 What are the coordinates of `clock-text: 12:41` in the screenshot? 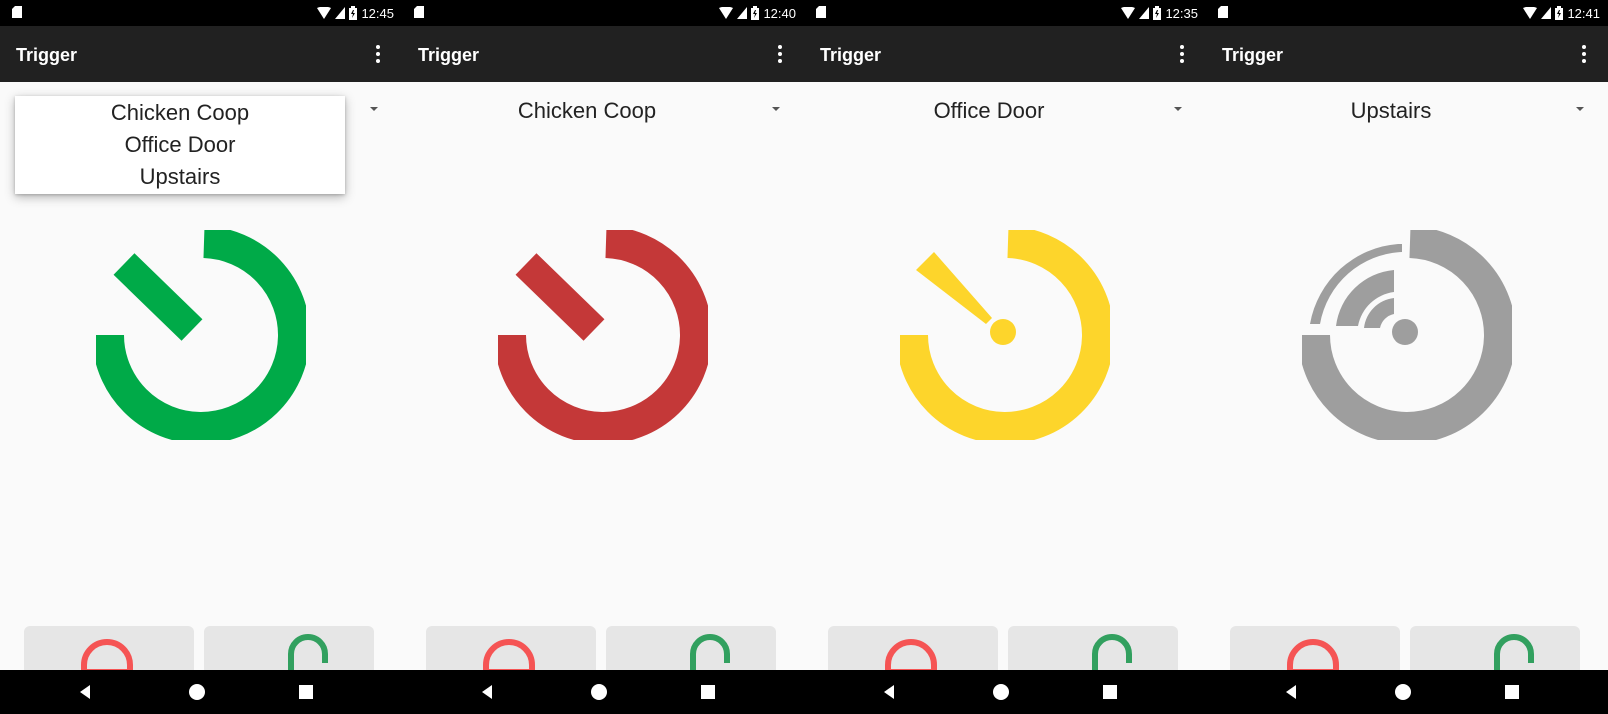 It's located at (1583, 13).